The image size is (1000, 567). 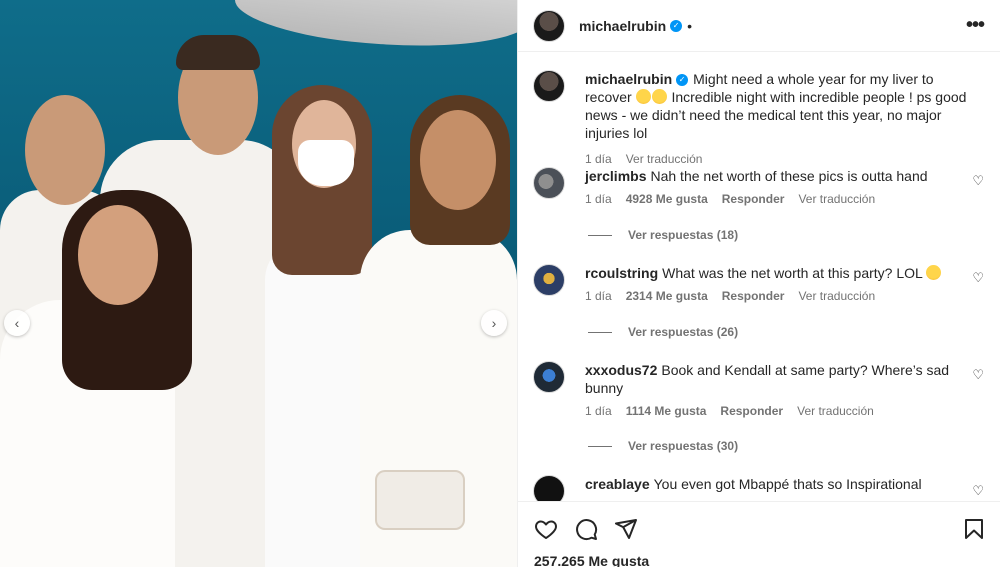 What do you see at coordinates (663, 332) in the screenshot?
I see `view-replies-button: Ver respuestas (26)` at bounding box center [663, 332].